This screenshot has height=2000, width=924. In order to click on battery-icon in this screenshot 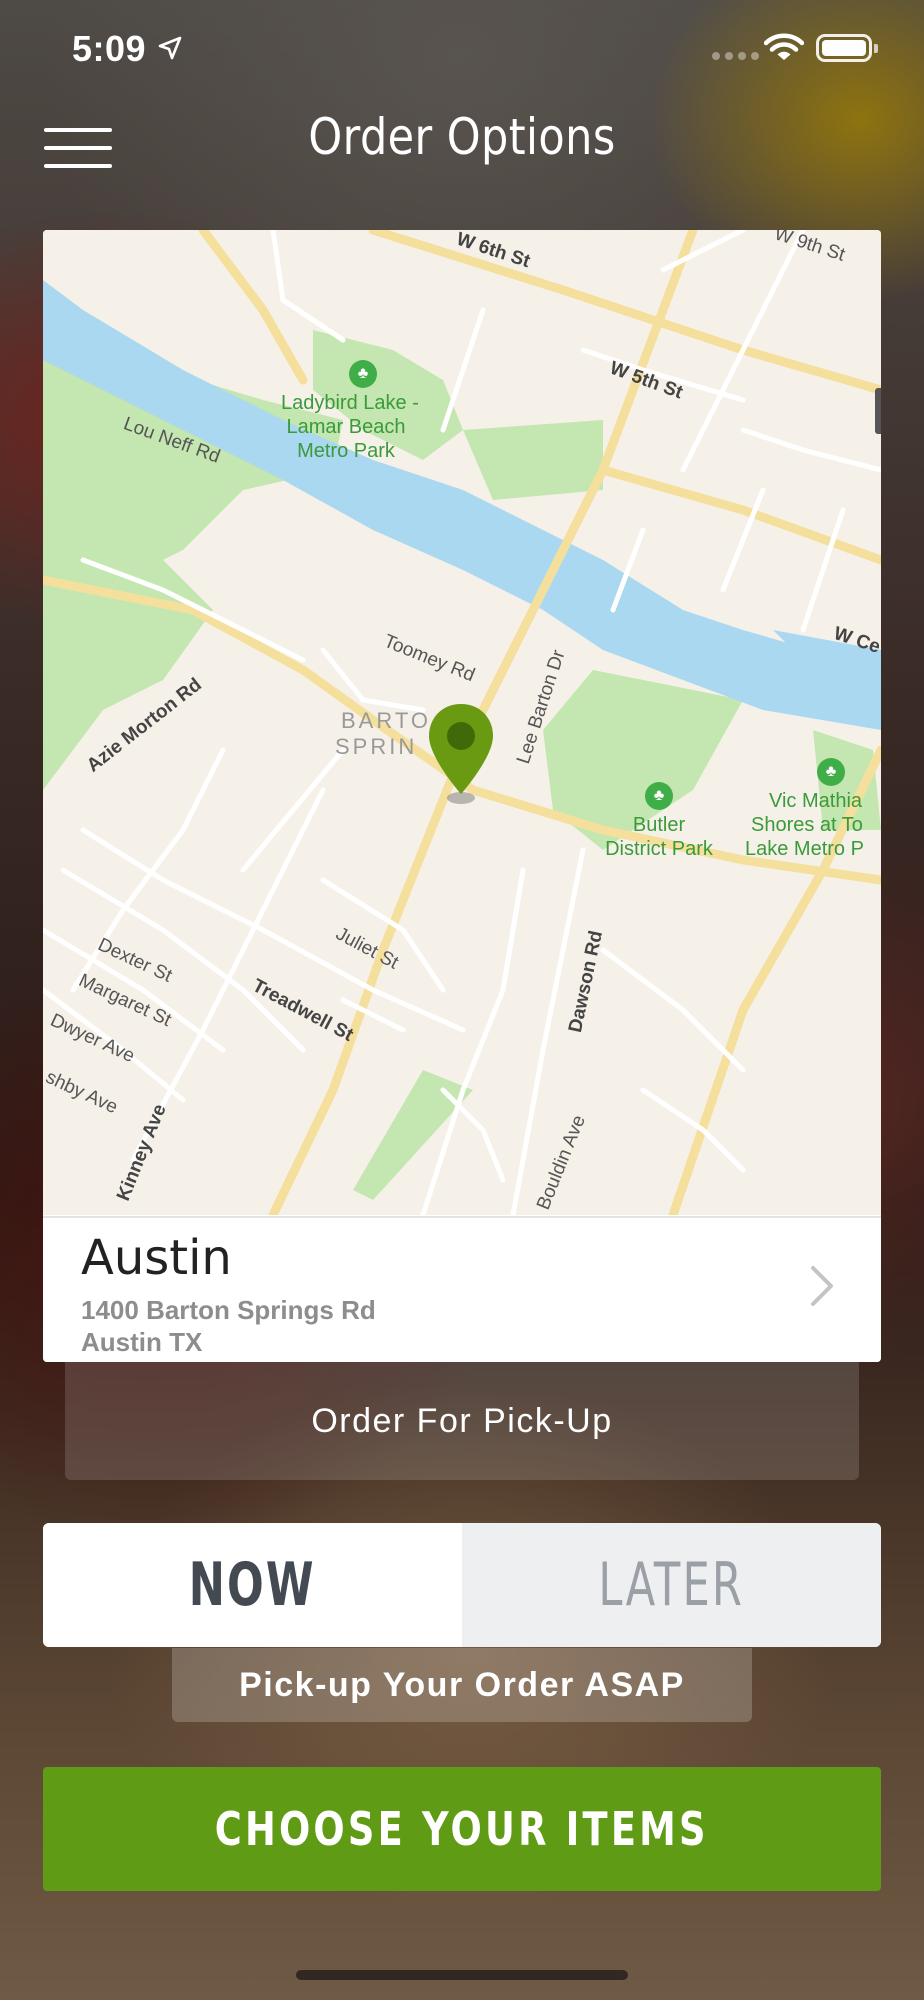, I will do `click(847, 48)`.